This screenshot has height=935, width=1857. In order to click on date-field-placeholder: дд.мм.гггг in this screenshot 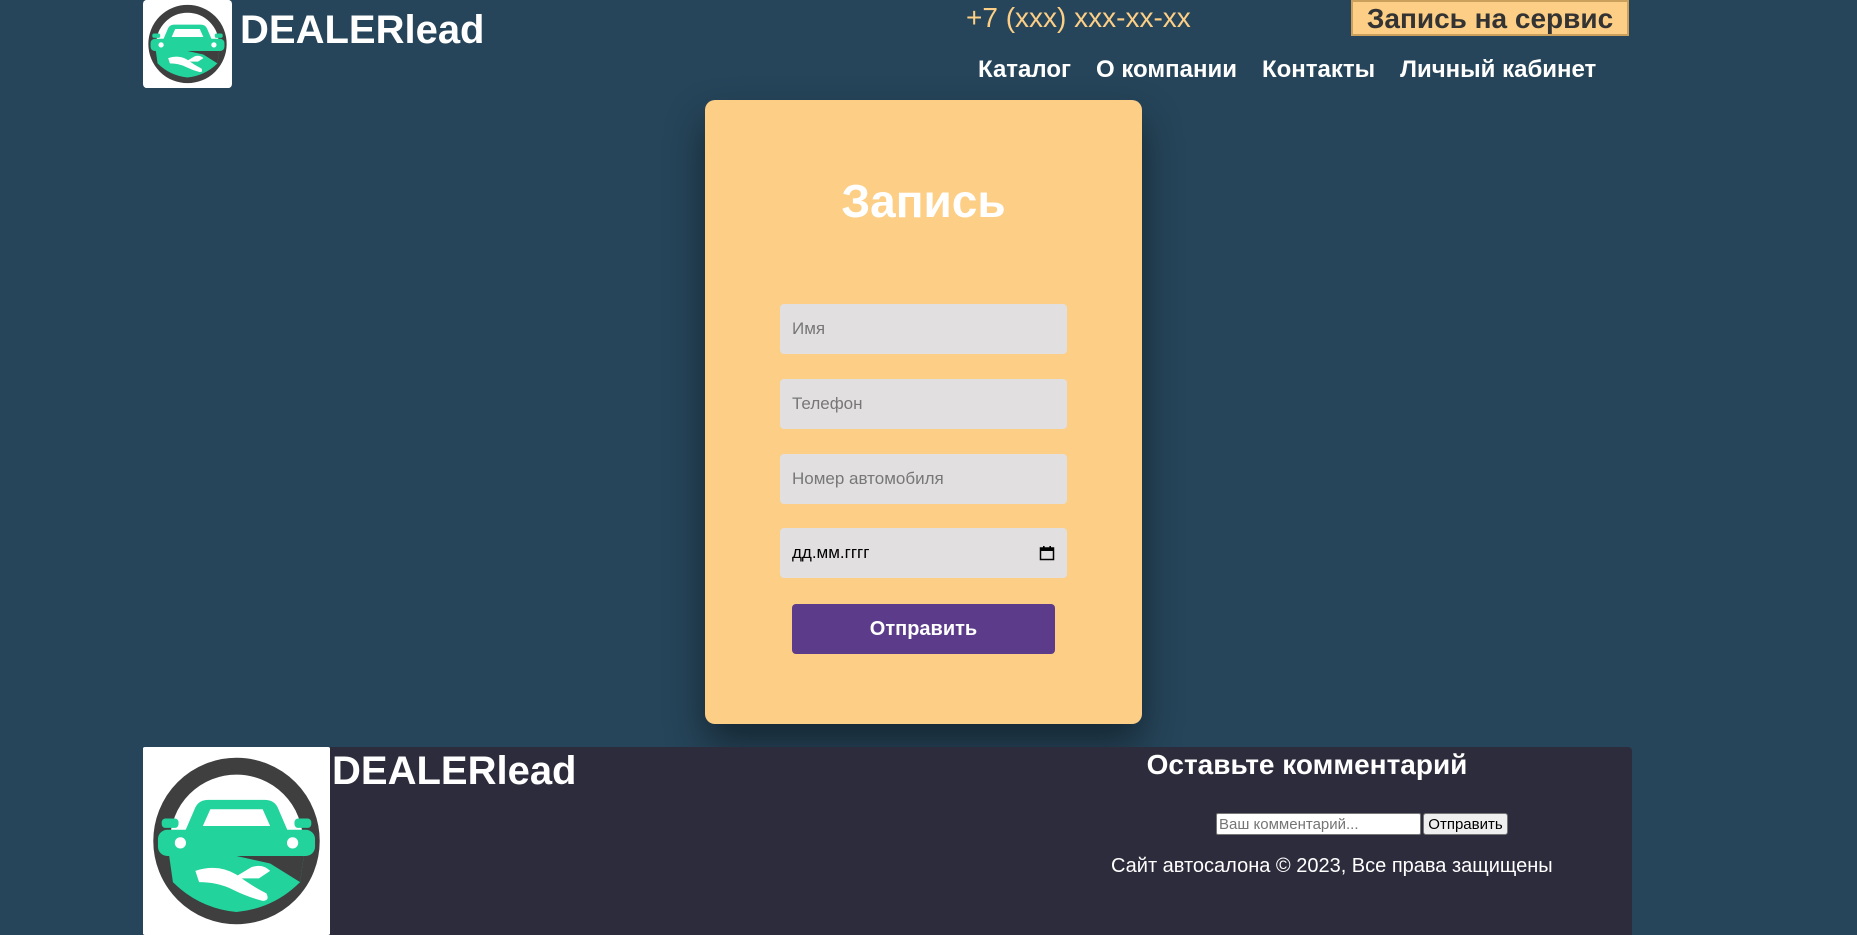, I will do `click(831, 552)`.